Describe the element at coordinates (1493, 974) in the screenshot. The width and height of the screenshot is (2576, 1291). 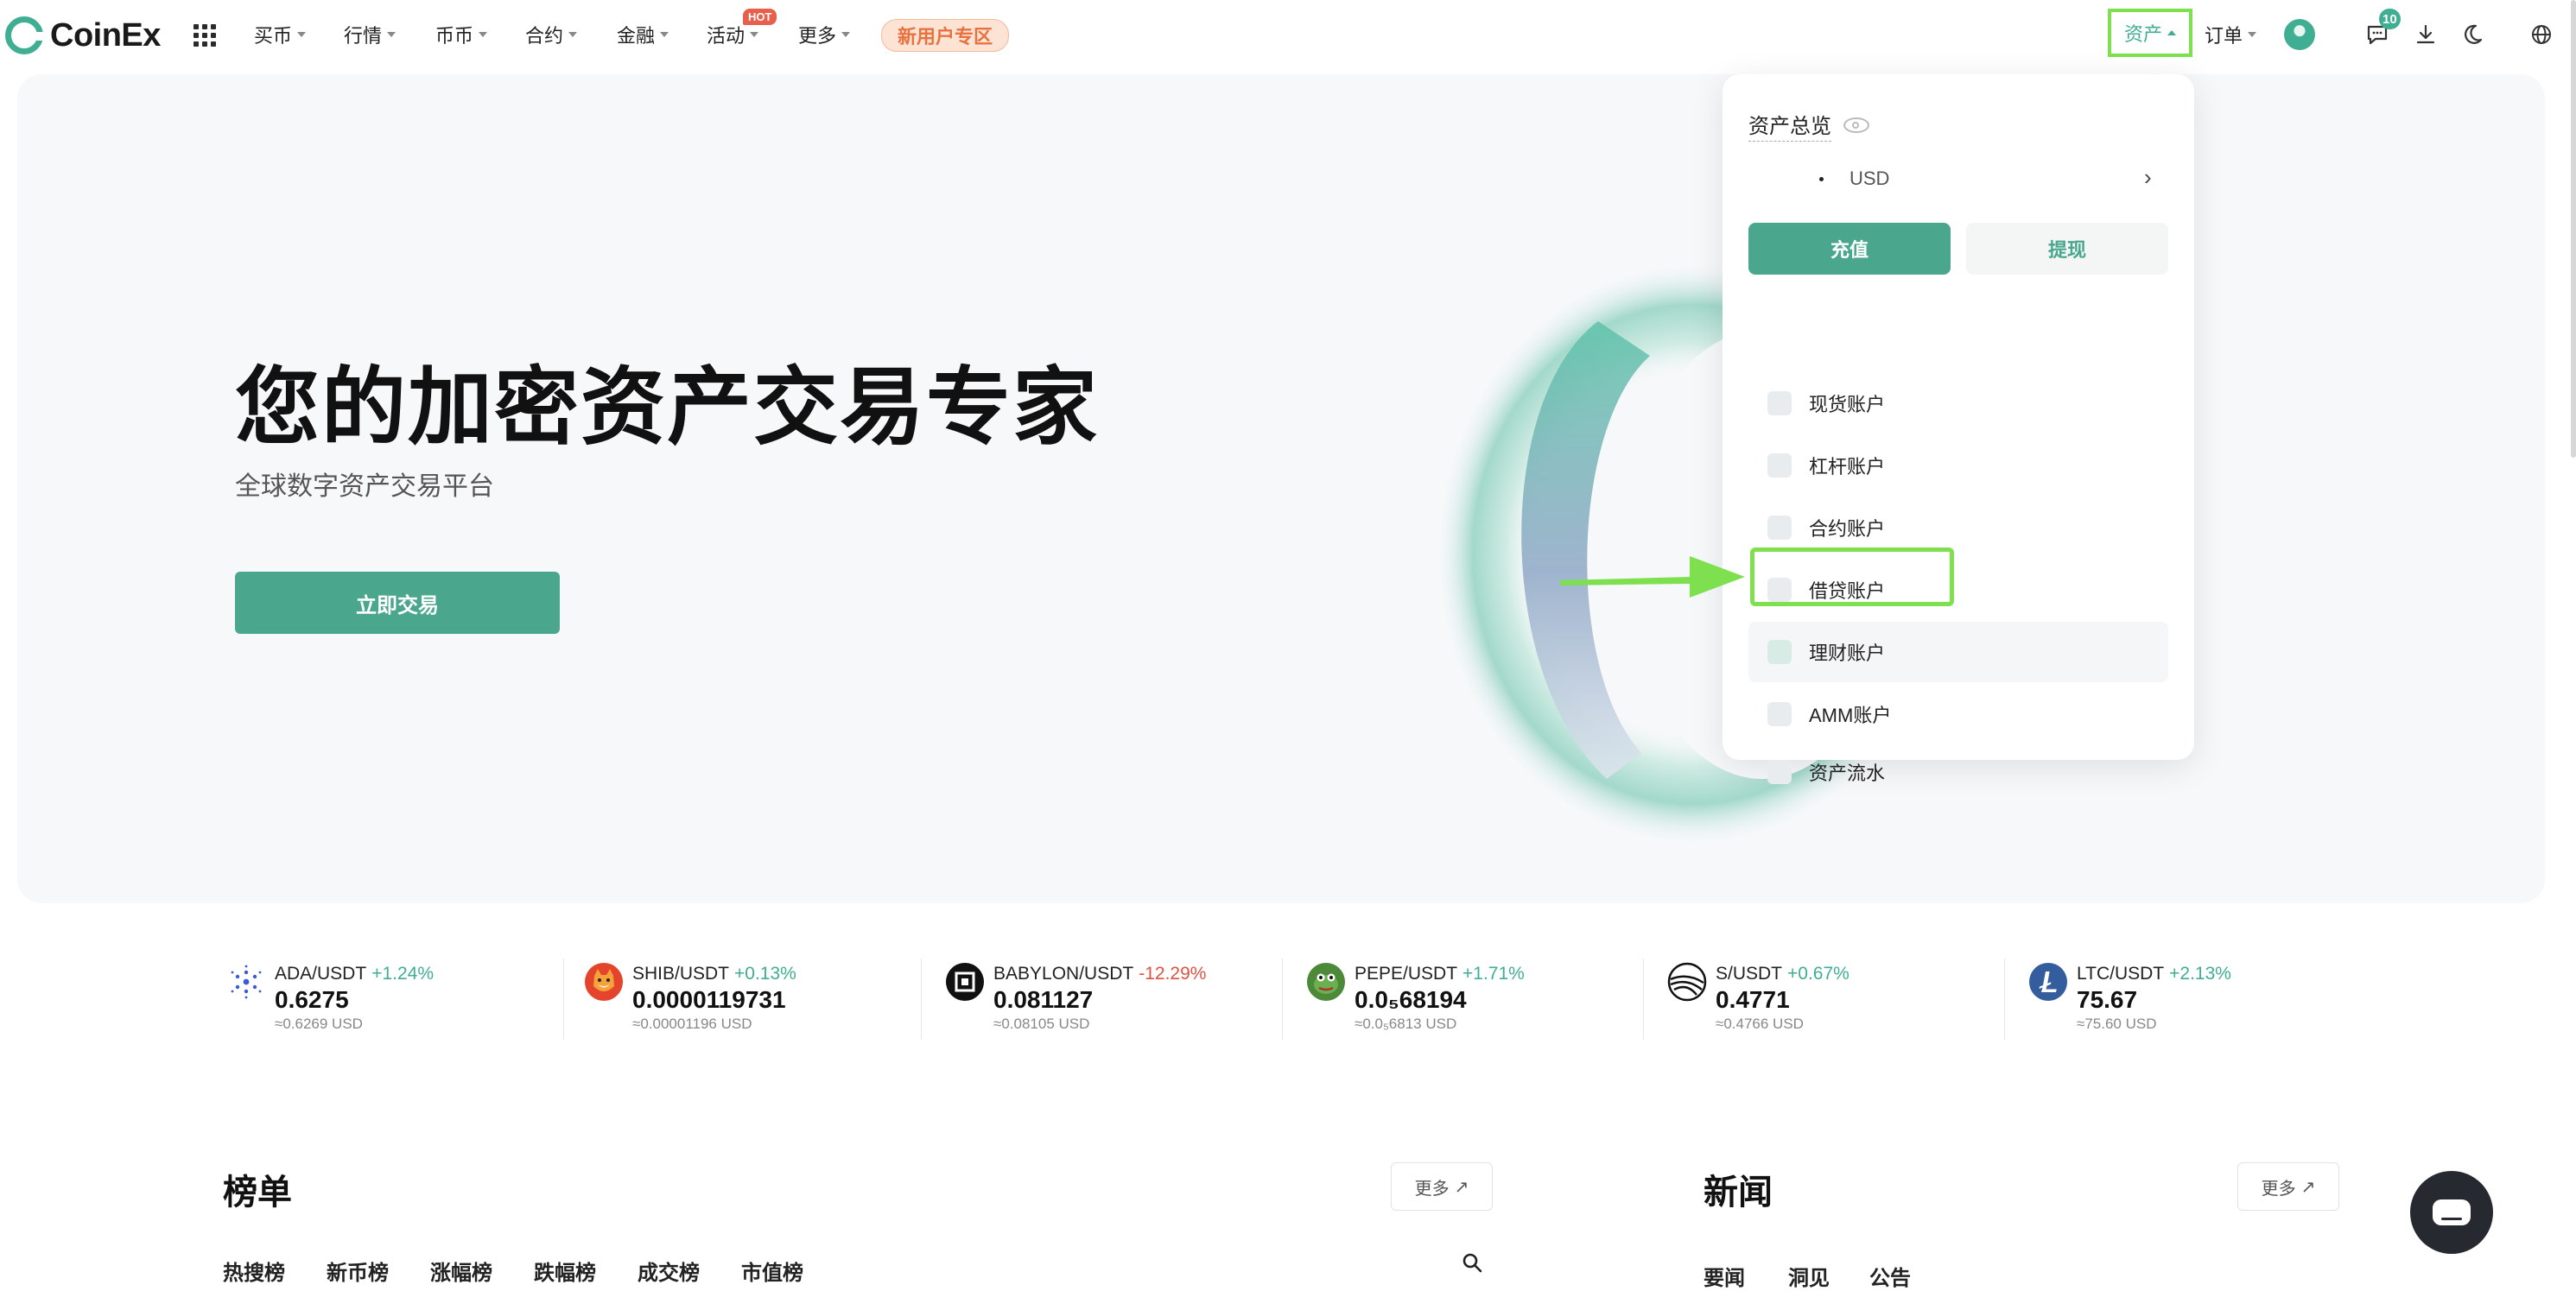
I see `ticker-change: +1.71%` at that location.